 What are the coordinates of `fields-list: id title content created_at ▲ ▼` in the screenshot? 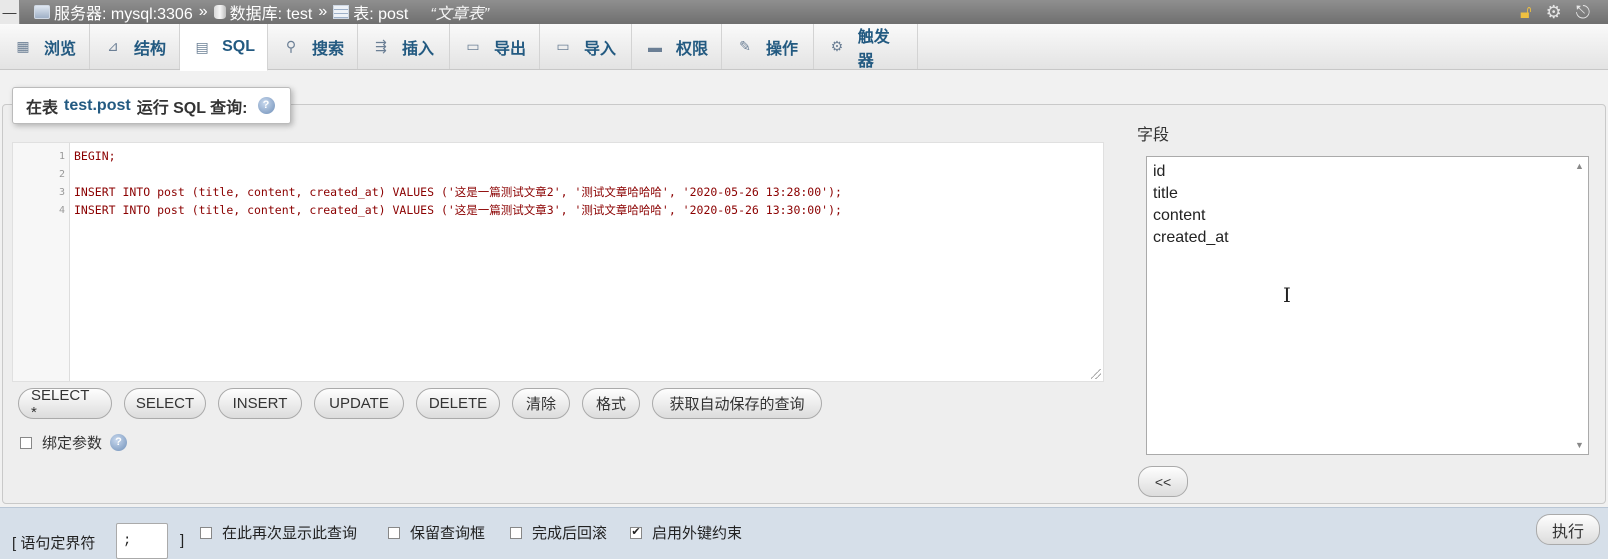 It's located at (1367, 305).